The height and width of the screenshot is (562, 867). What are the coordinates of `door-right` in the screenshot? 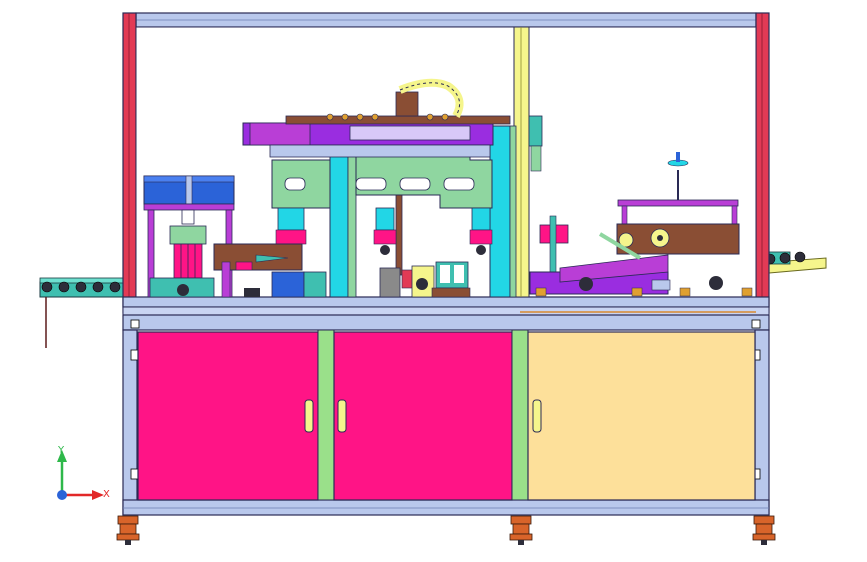 It's located at (641, 416).